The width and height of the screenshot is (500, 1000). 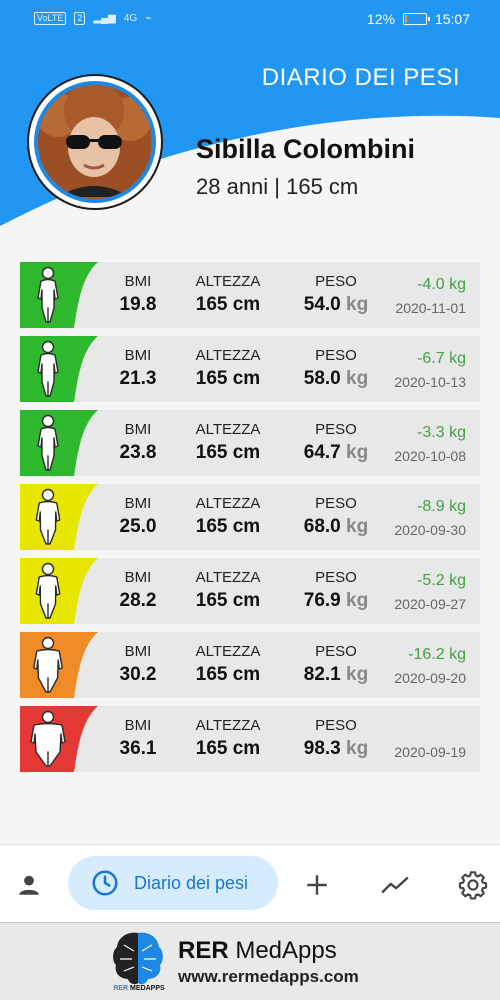 I want to click on user-age-height: 28 anni | 165 cm, so click(x=277, y=186).